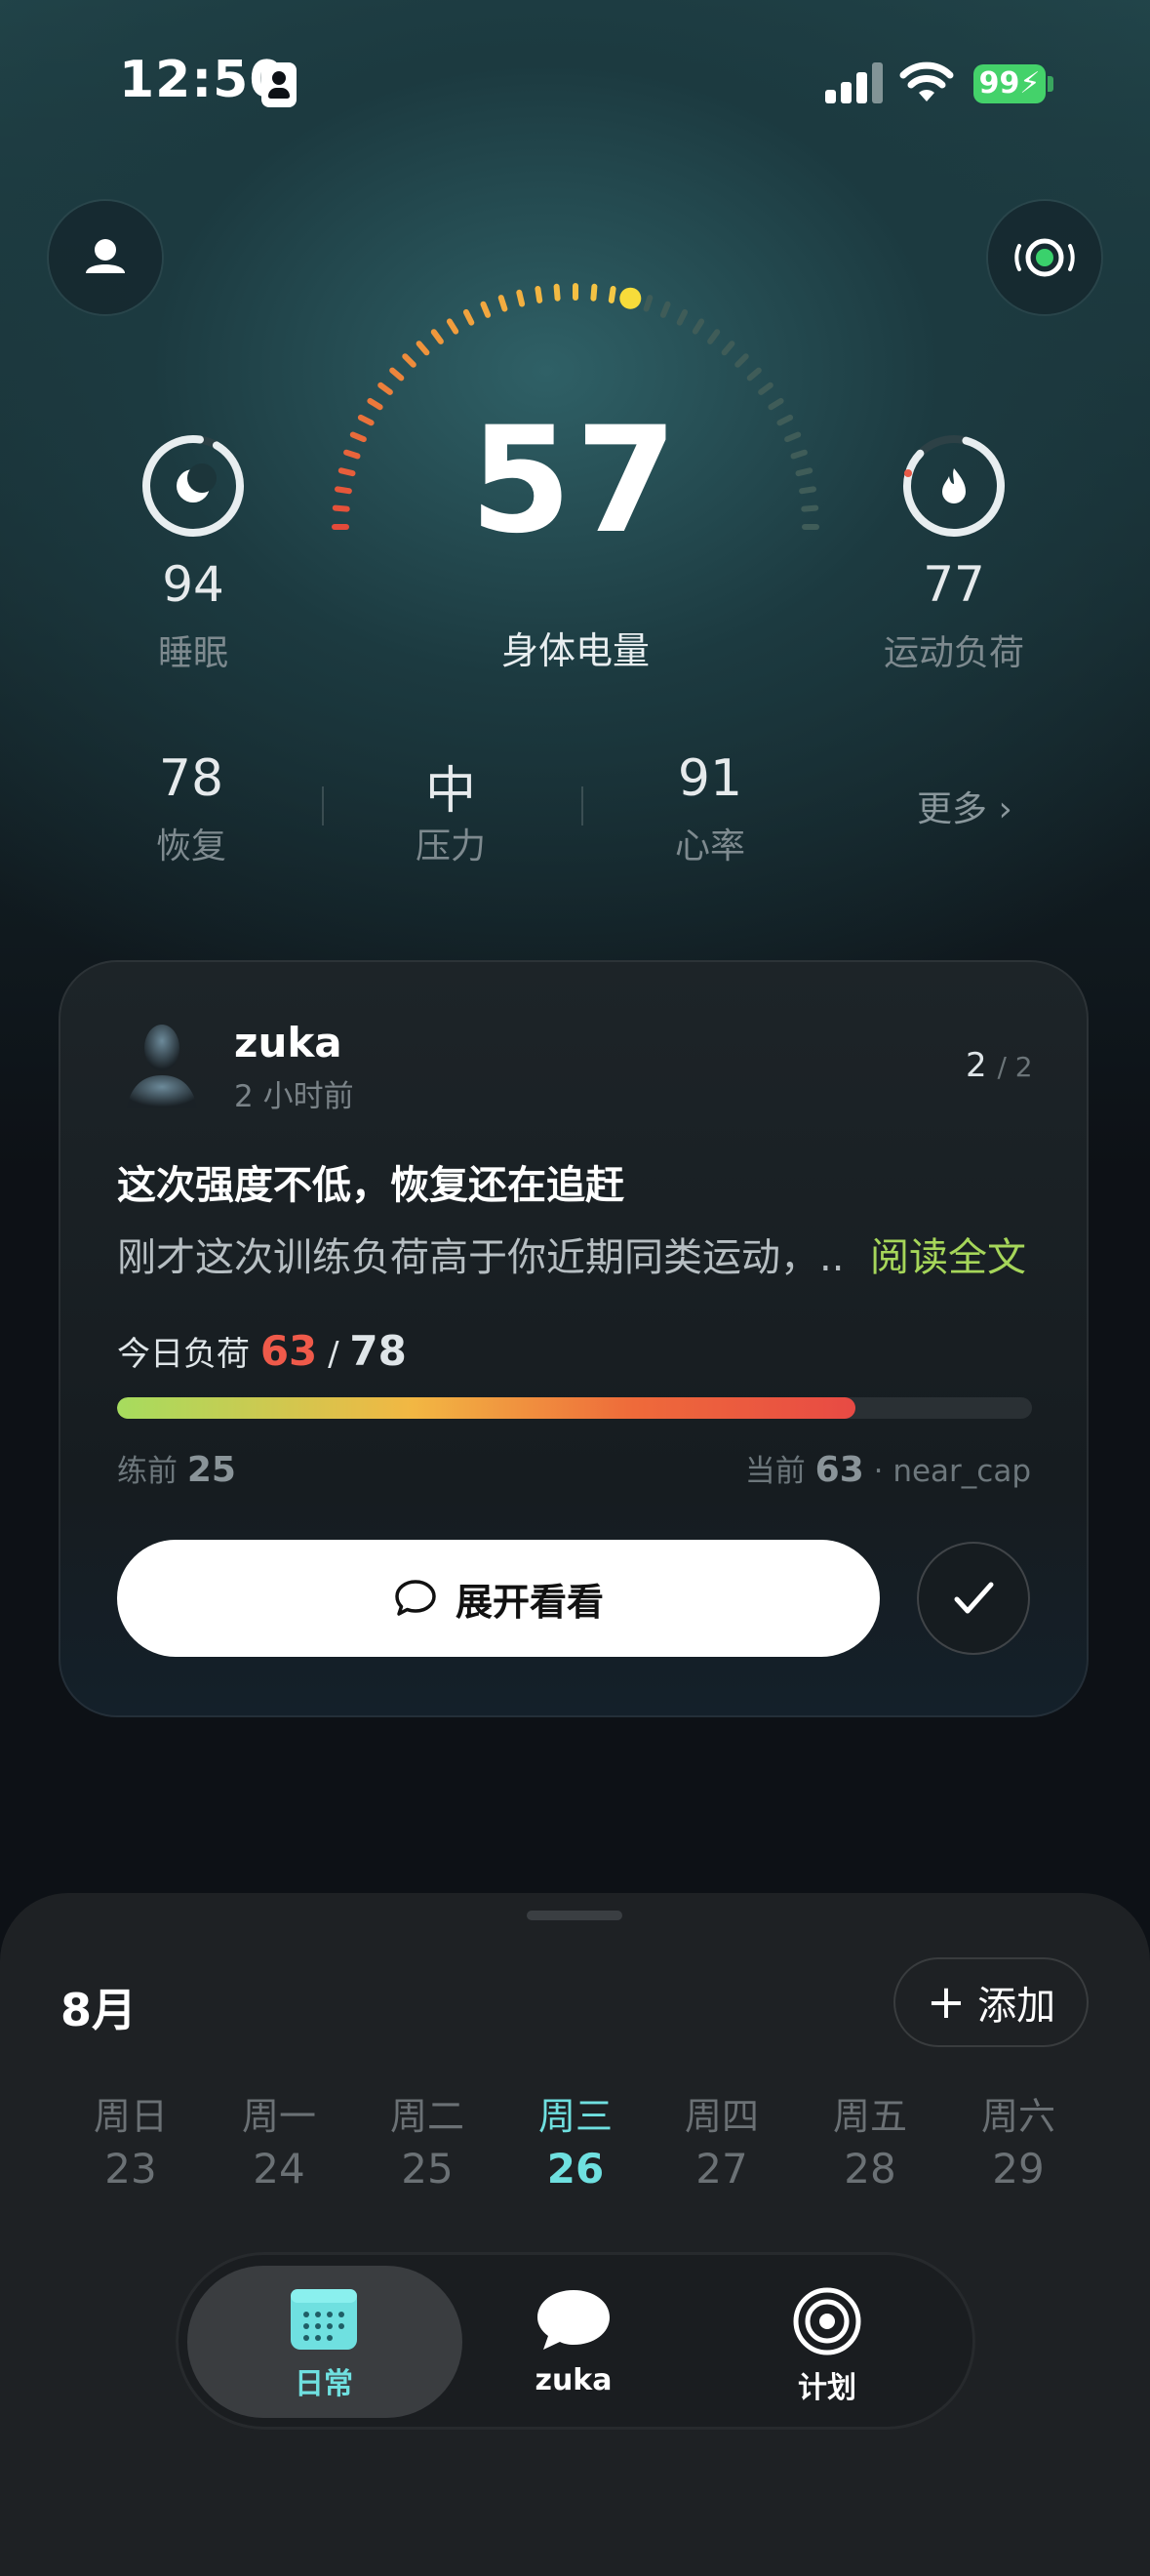  What do you see at coordinates (854, 81) in the screenshot?
I see `cellular-signal-icon` at bounding box center [854, 81].